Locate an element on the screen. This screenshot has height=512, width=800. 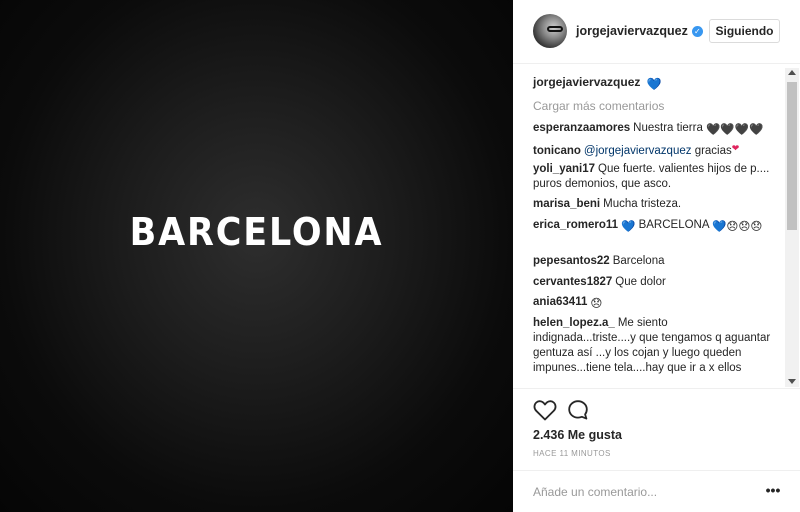
scroll-down-arrow-icon is located at coordinates (792, 381).